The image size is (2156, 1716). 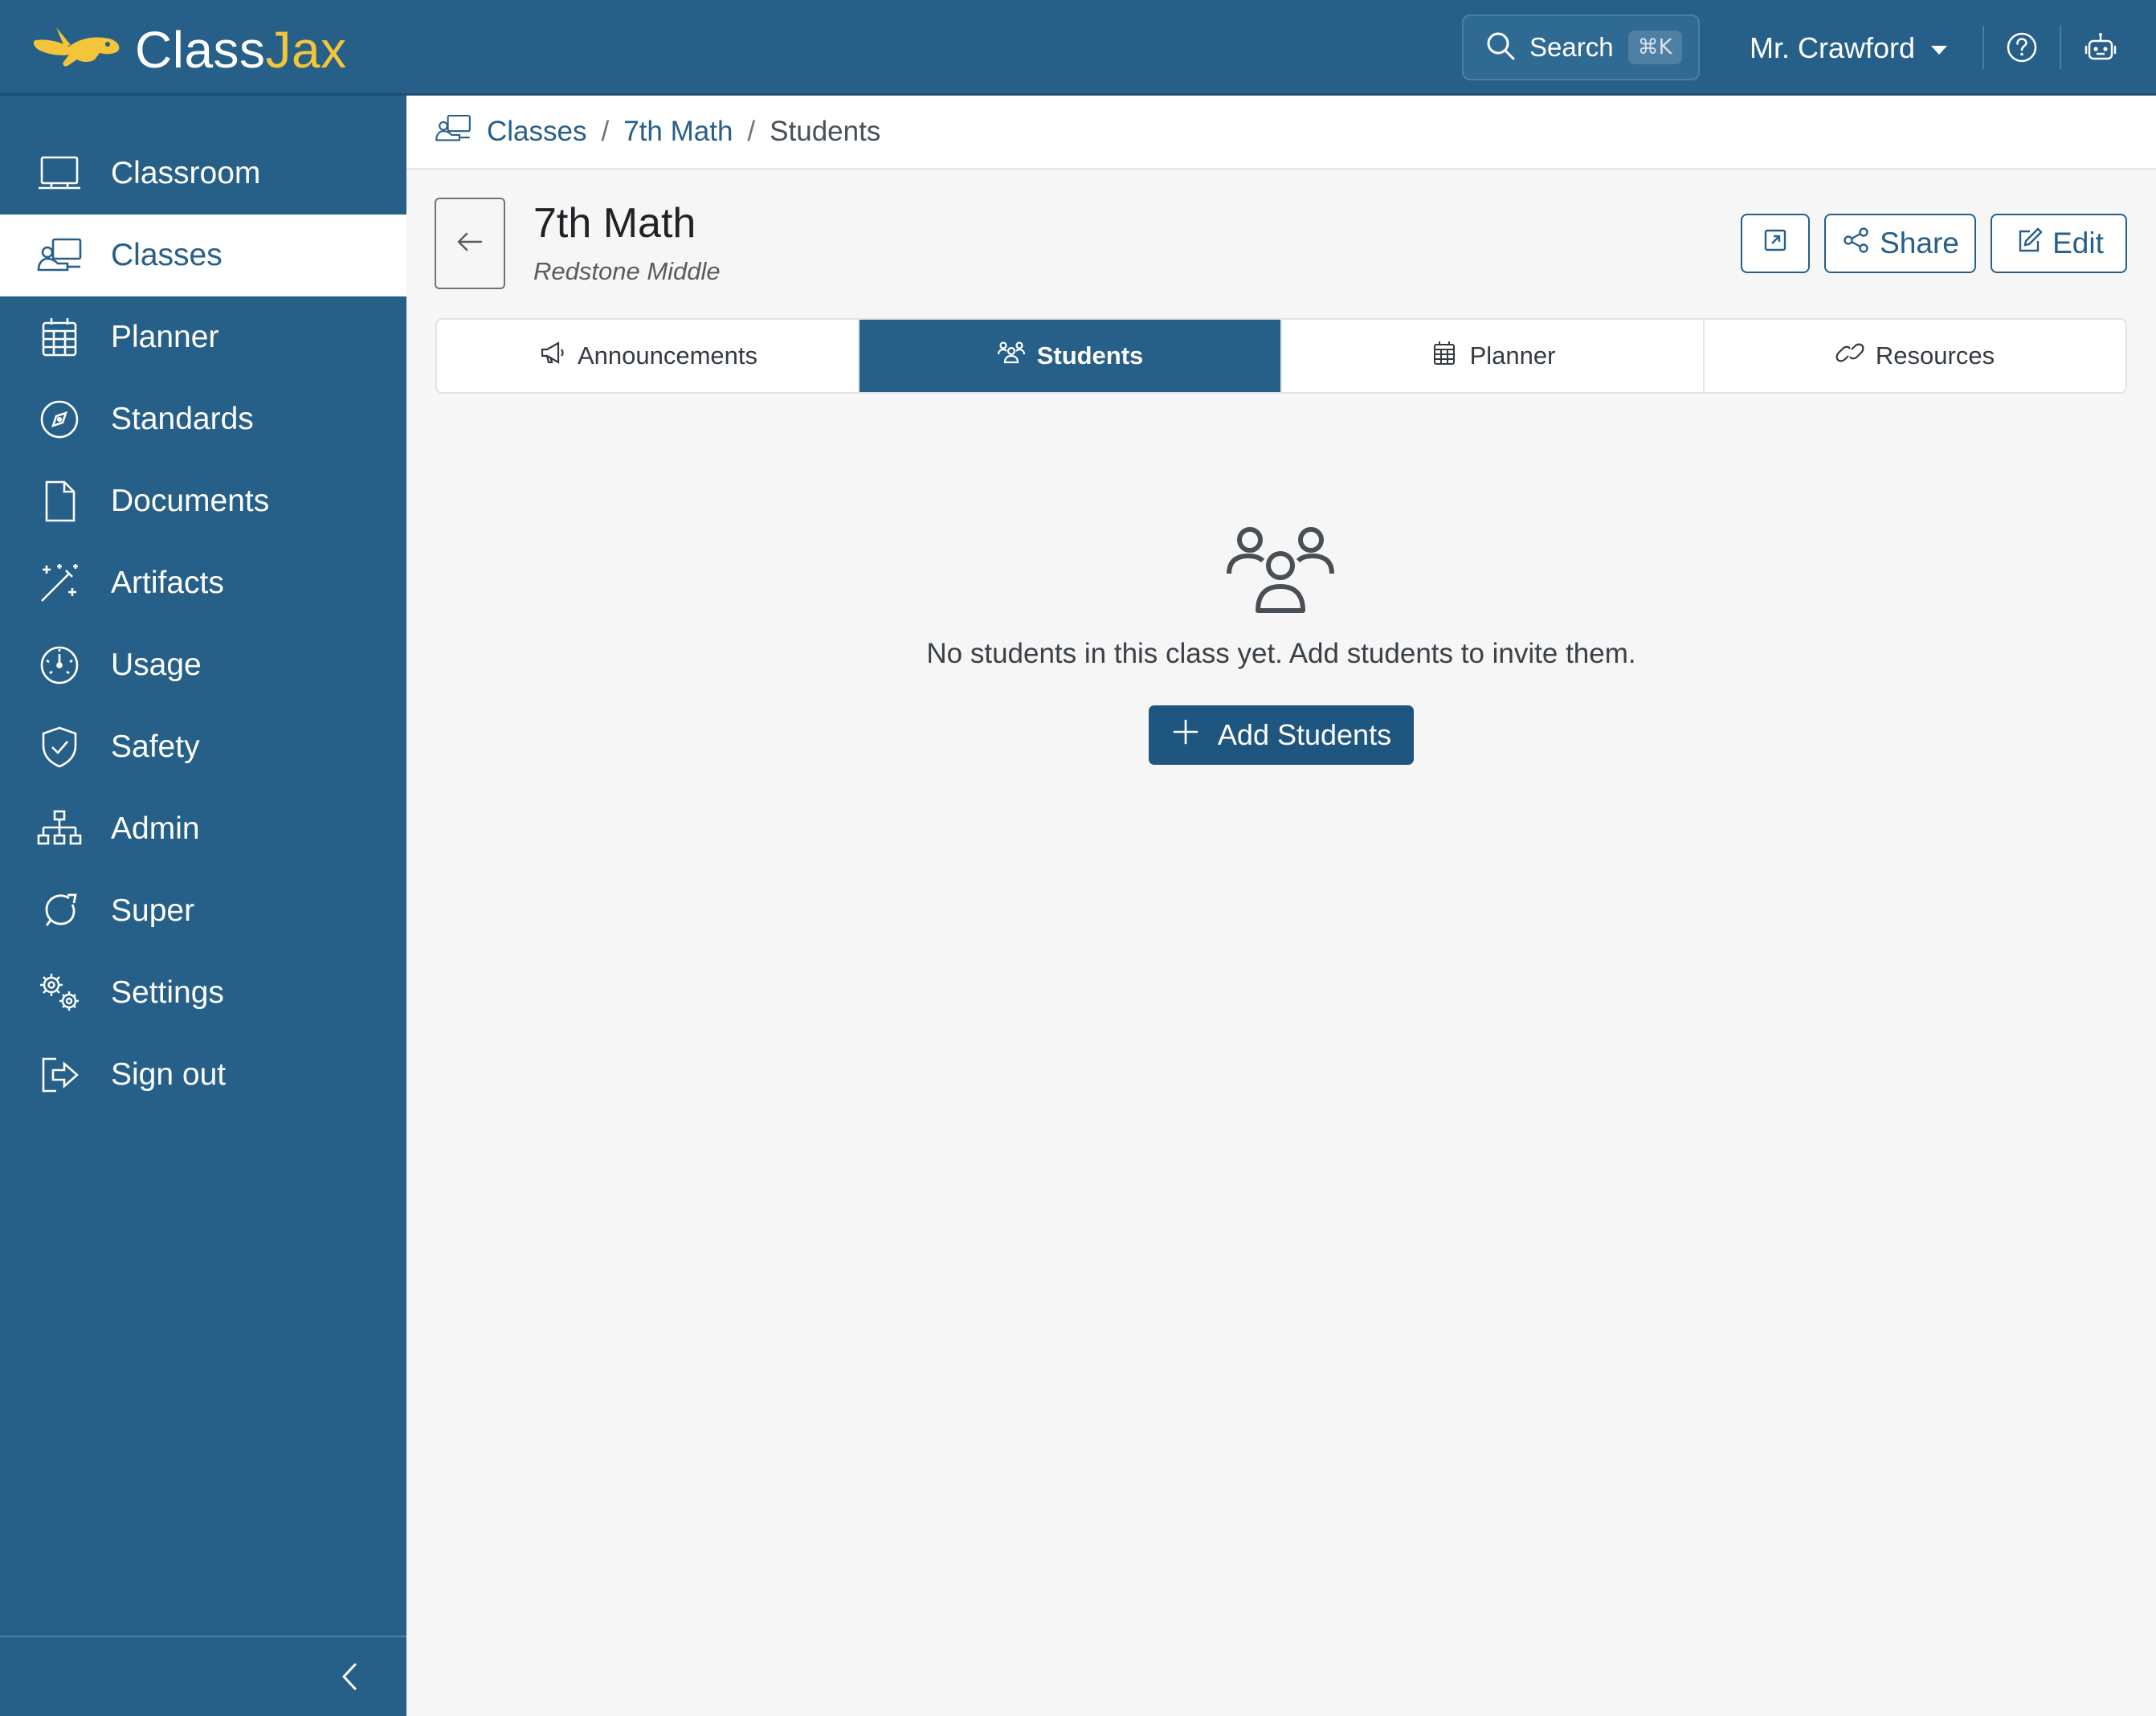 What do you see at coordinates (59, 911) in the screenshot?
I see `super-icon` at bounding box center [59, 911].